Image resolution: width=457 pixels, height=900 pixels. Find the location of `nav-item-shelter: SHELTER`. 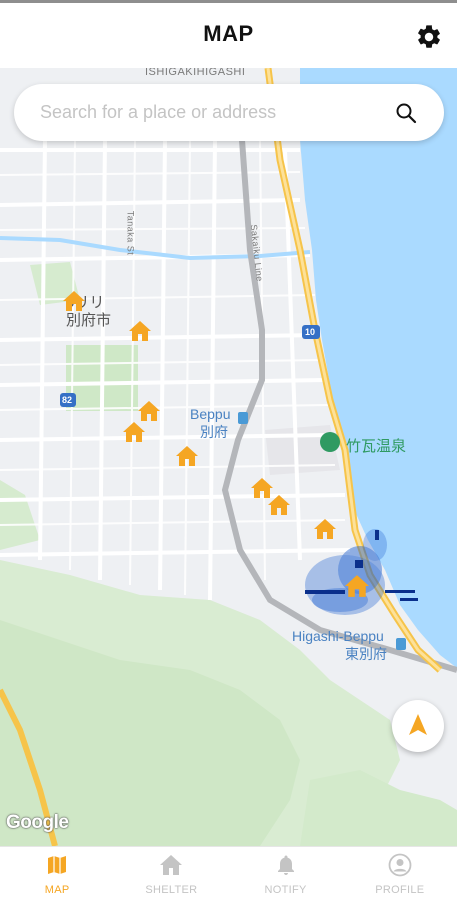

nav-item-shelter: SHELTER is located at coordinates (171, 873).